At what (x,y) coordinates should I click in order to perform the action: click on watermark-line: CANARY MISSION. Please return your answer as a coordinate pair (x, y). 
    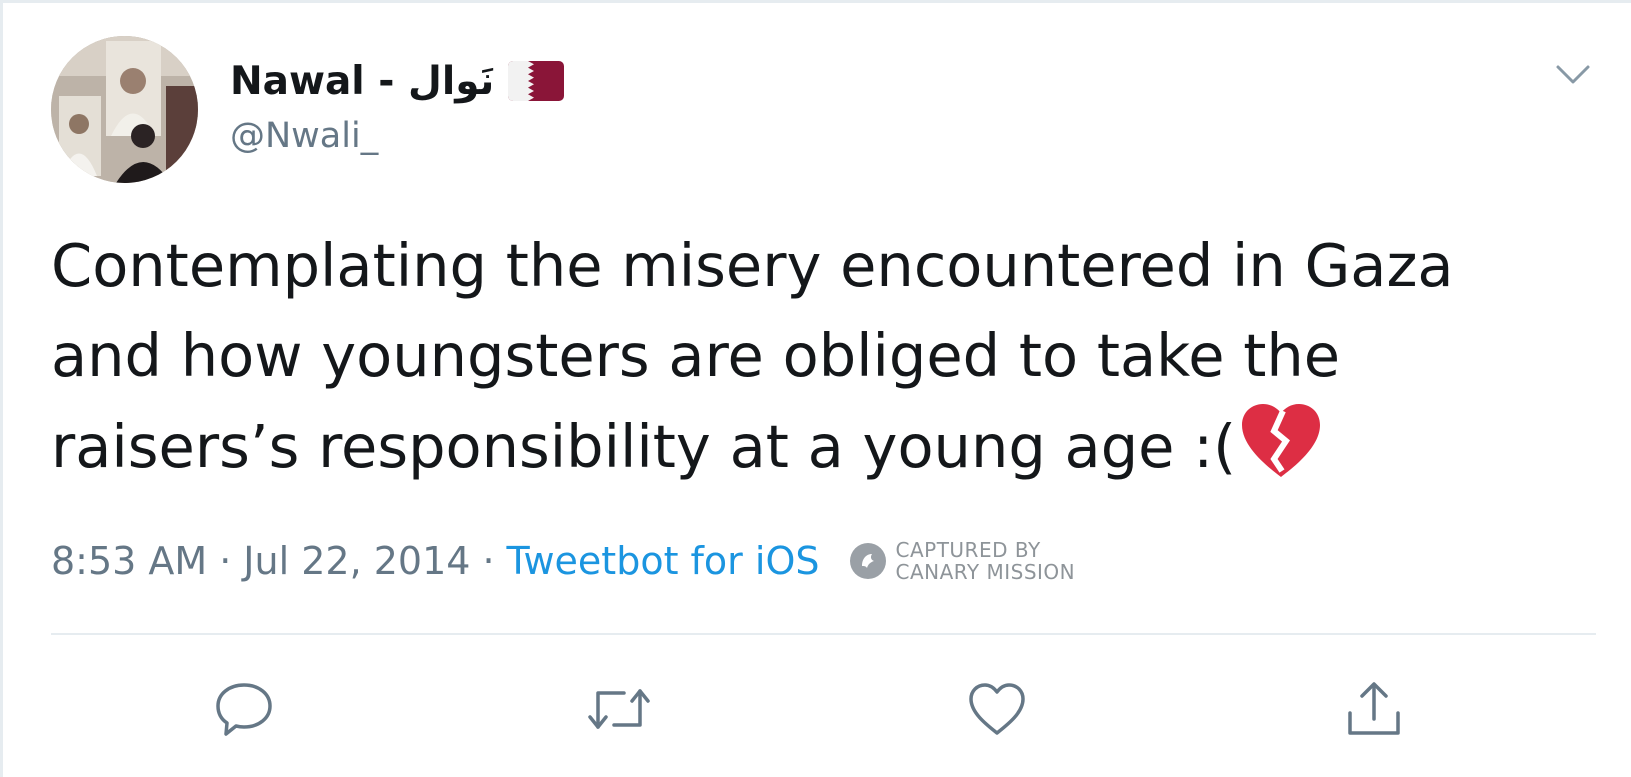
    Looking at the image, I should click on (985, 572).